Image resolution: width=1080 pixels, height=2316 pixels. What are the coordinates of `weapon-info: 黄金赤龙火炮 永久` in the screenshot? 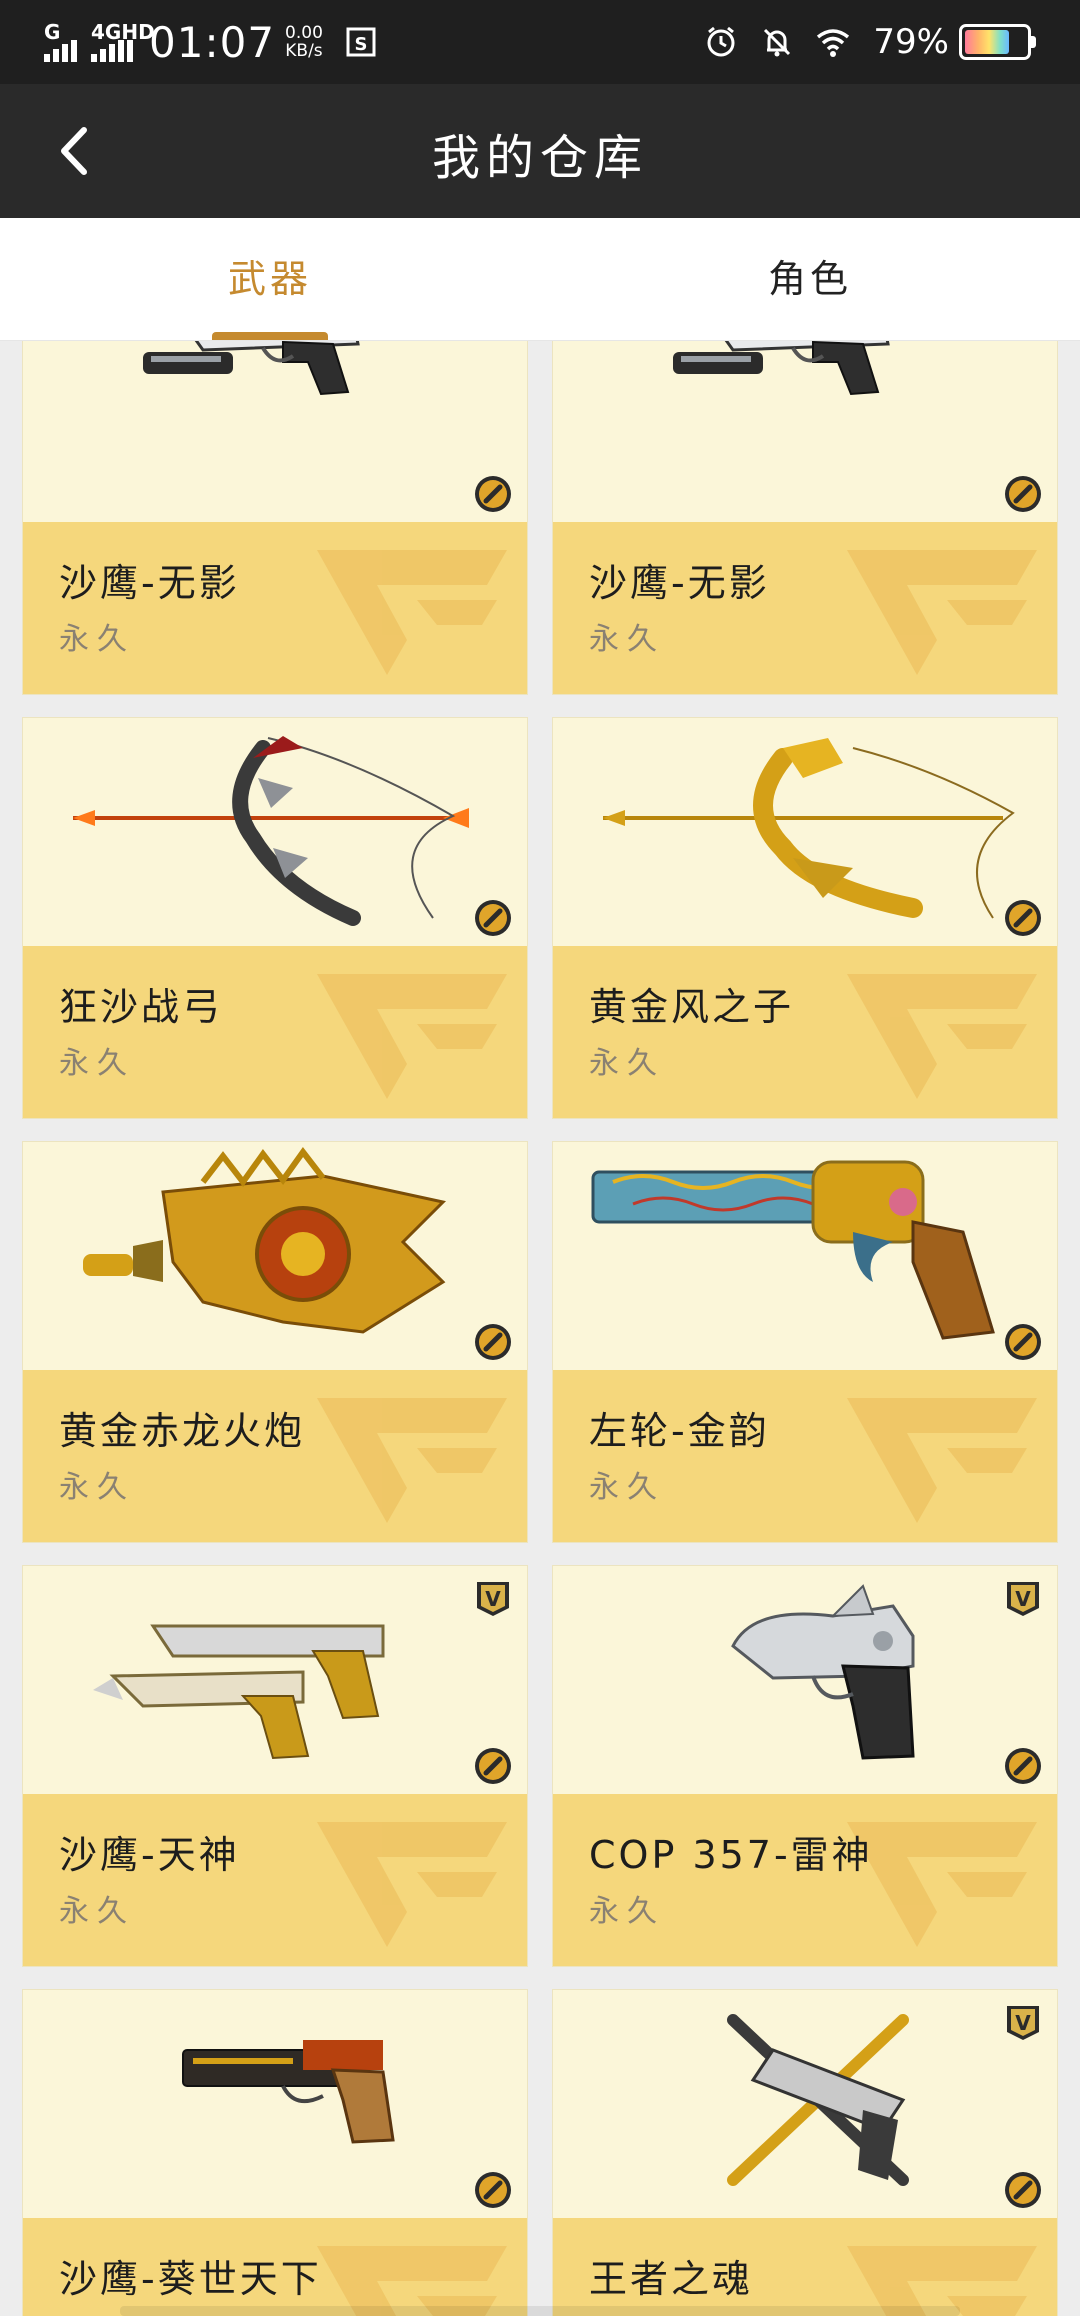 It's located at (275, 1456).